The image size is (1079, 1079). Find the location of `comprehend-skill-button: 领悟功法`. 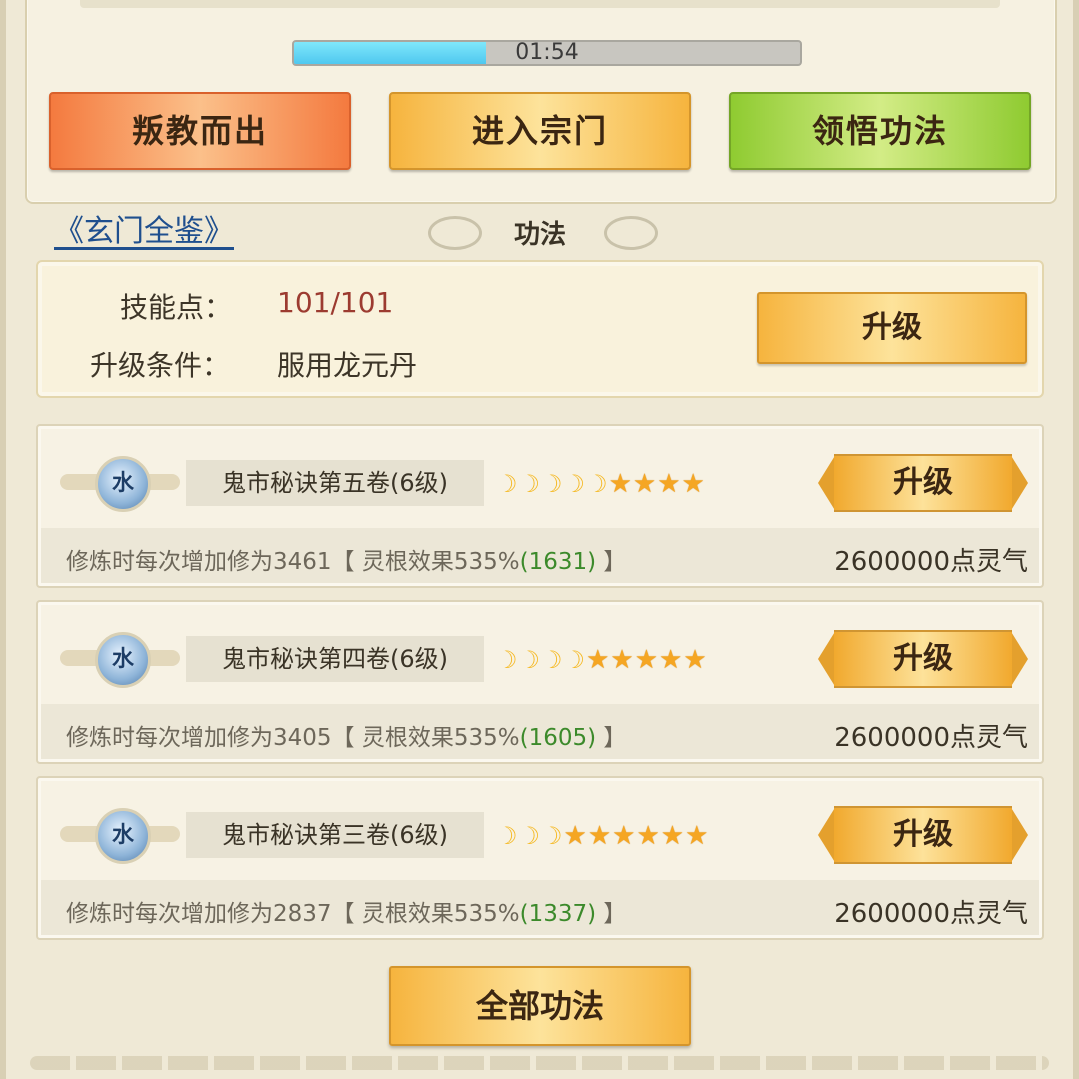

comprehend-skill-button: 领悟功法 is located at coordinates (880, 131).